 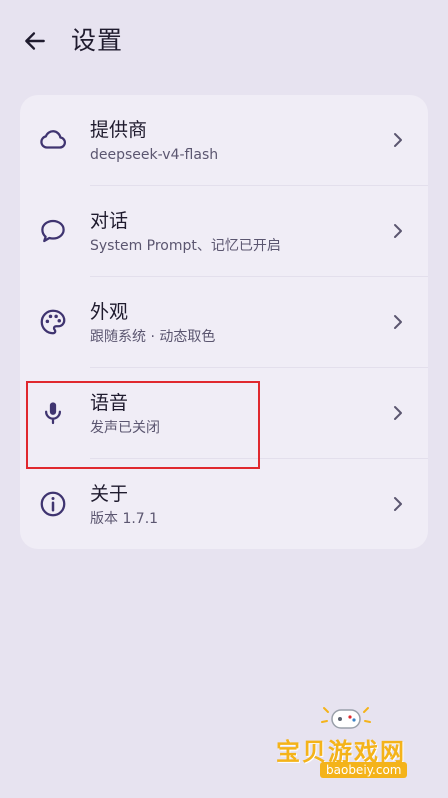 What do you see at coordinates (53, 140) in the screenshot?
I see `cloud-icon` at bounding box center [53, 140].